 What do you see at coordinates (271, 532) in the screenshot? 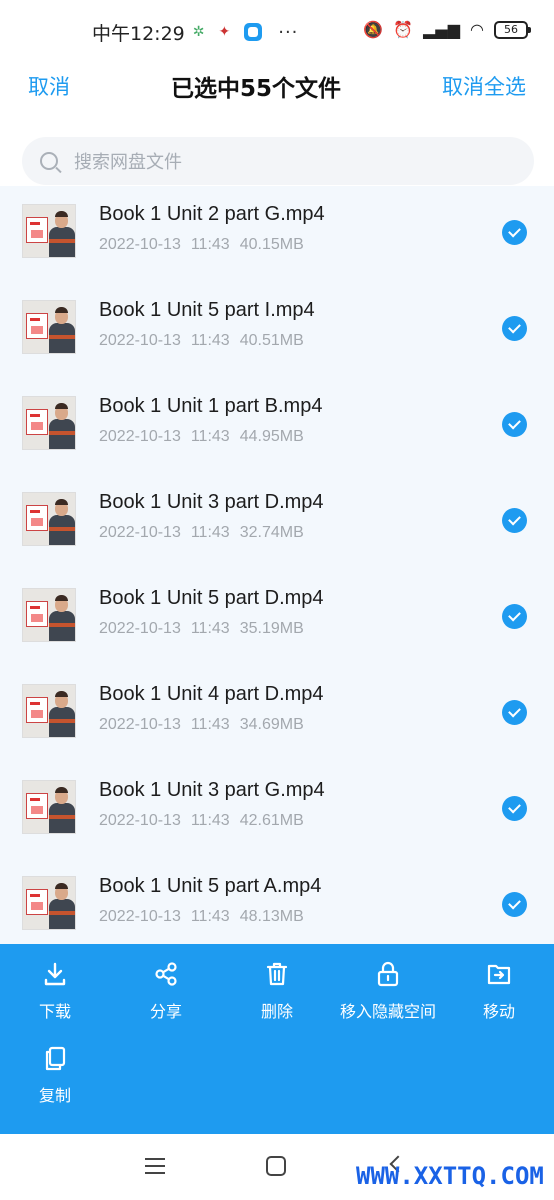
I see `file-size: 32.74MB` at bounding box center [271, 532].